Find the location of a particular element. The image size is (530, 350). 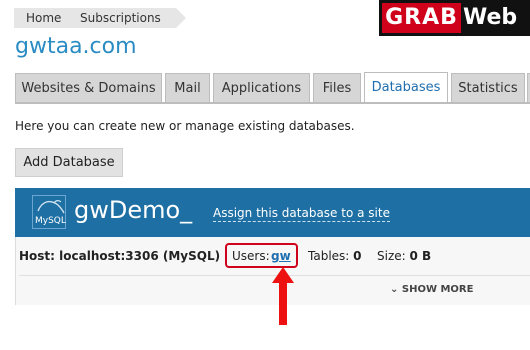

tables-label: Tables: is located at coordinates (329, 256).